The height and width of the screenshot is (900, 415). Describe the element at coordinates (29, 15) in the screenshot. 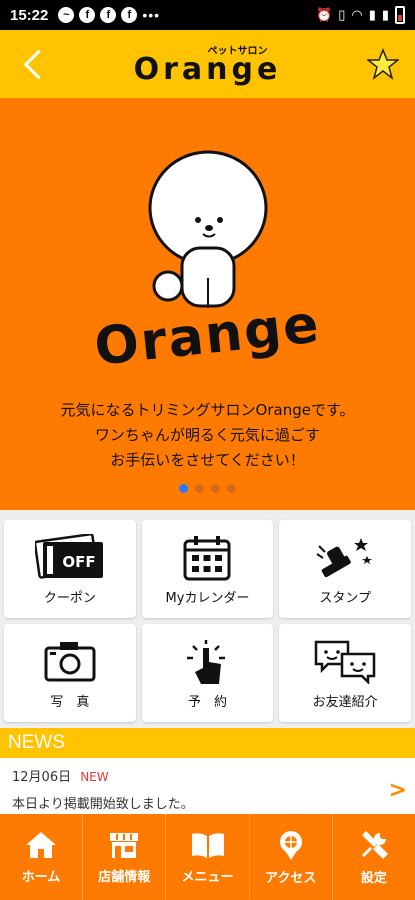

I see `status-time: 15:22` at that location.